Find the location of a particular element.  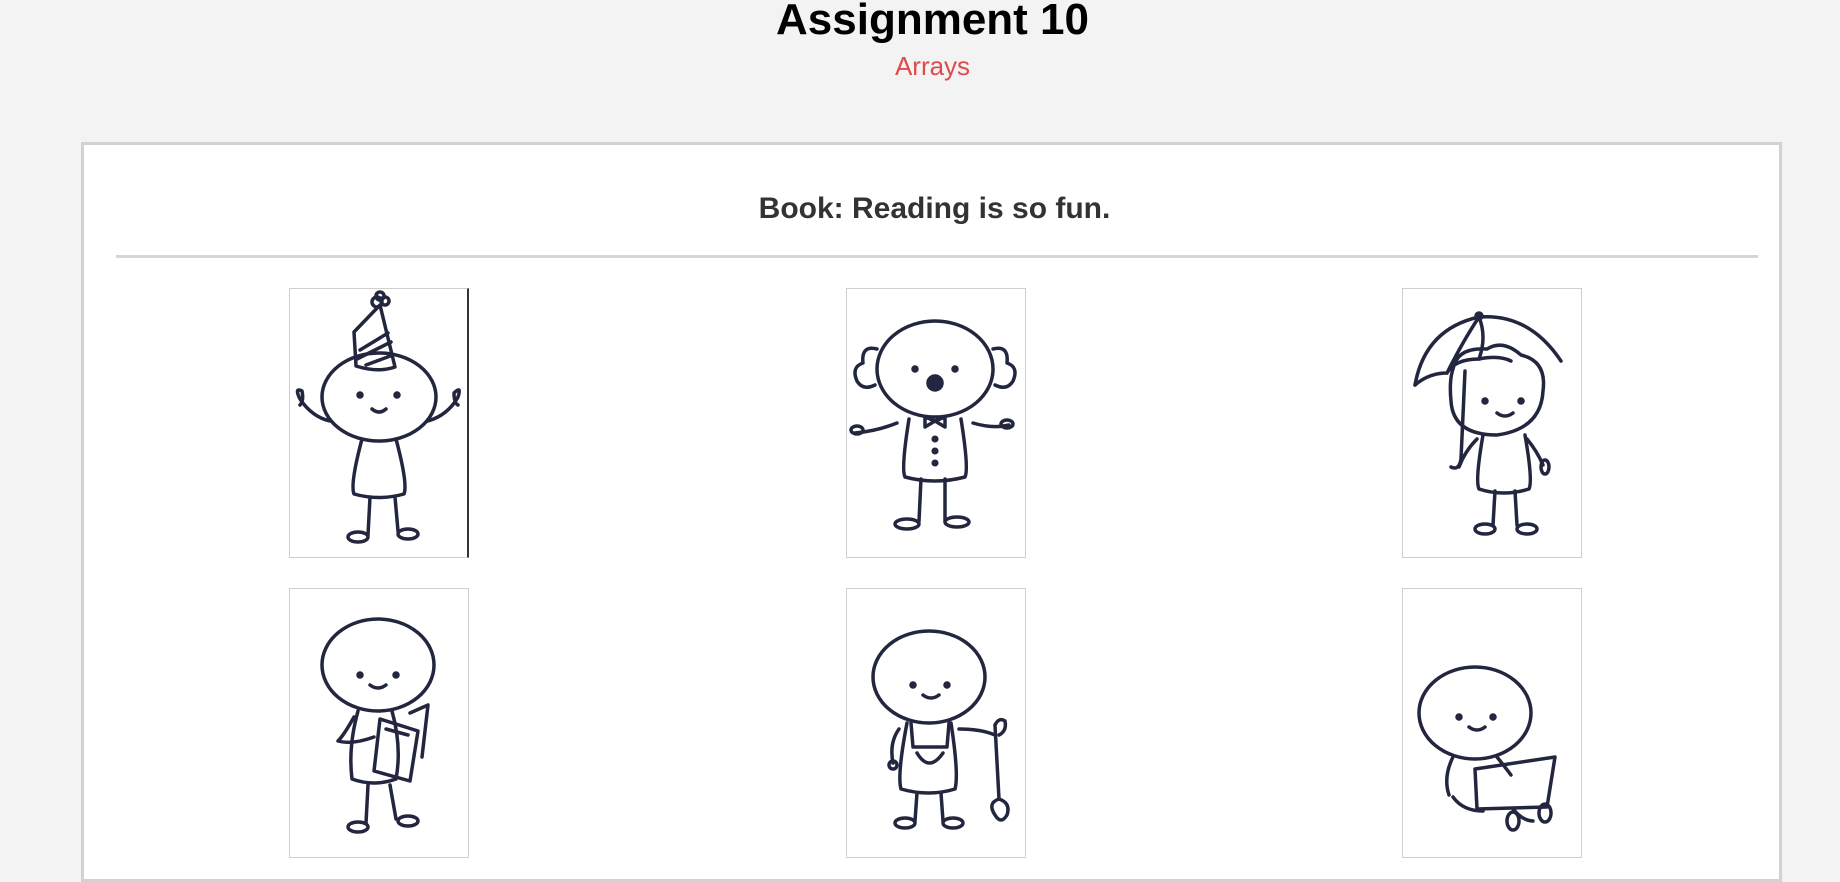

clown-figure-image is located at coordinates (936, 423).